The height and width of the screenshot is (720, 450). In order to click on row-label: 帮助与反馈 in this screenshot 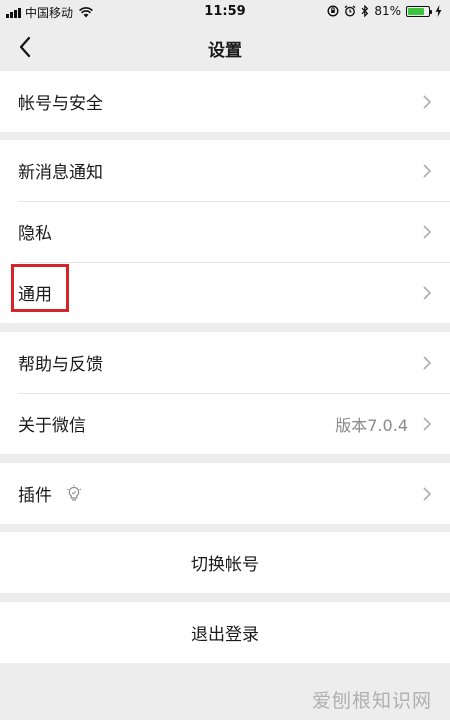, I will do `click(60, 365)`.